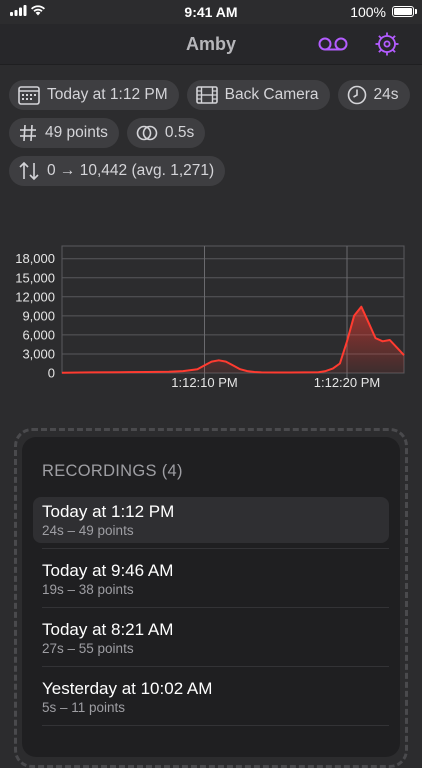 The height and width of the screenshot is (768, 422). I want to click on number-sign-icon, so click(28, 133).